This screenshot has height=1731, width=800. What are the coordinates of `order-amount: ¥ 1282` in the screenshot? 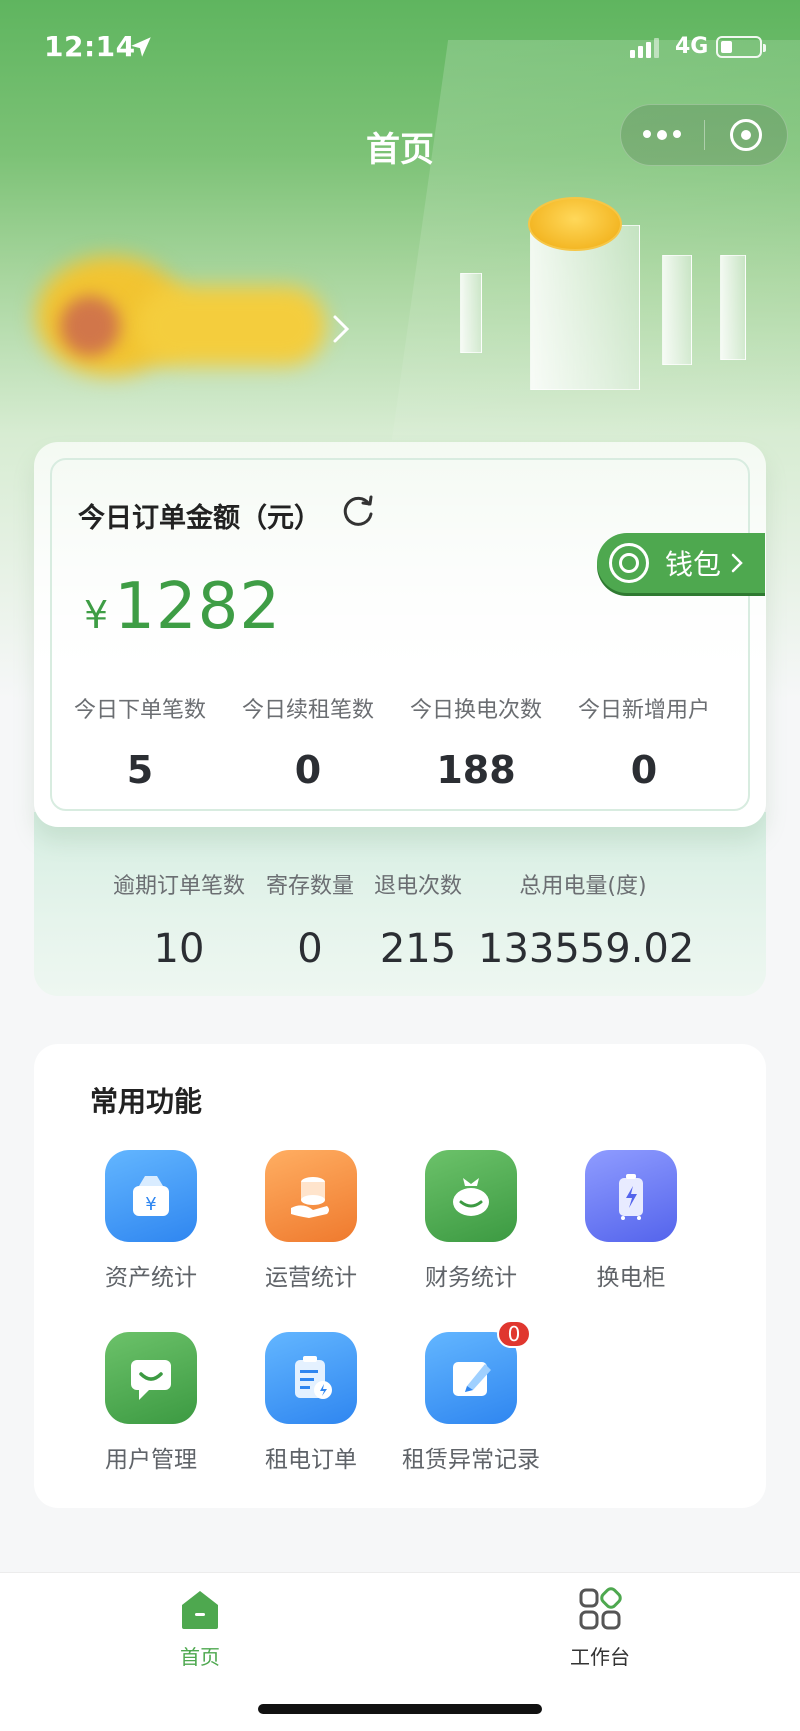 It's located at (182, 607).